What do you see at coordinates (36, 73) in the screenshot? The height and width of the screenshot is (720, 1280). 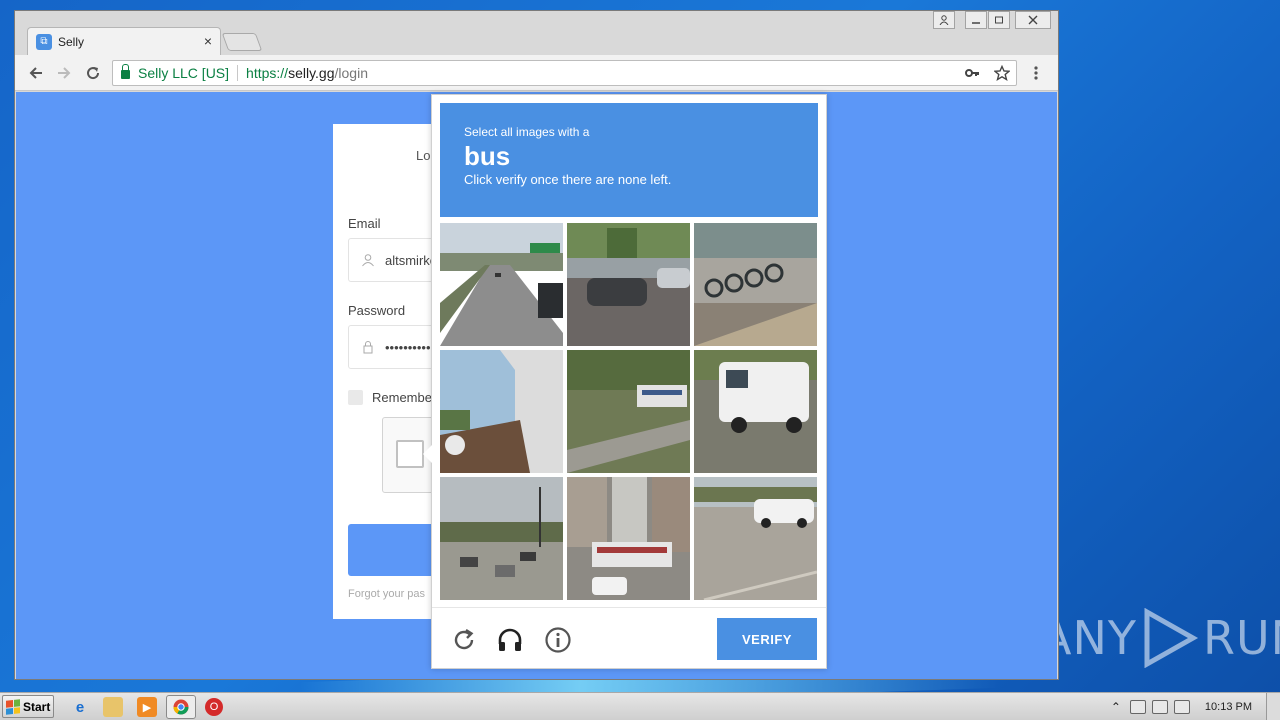 I see `back-icon` at bounding box center [36, 73].